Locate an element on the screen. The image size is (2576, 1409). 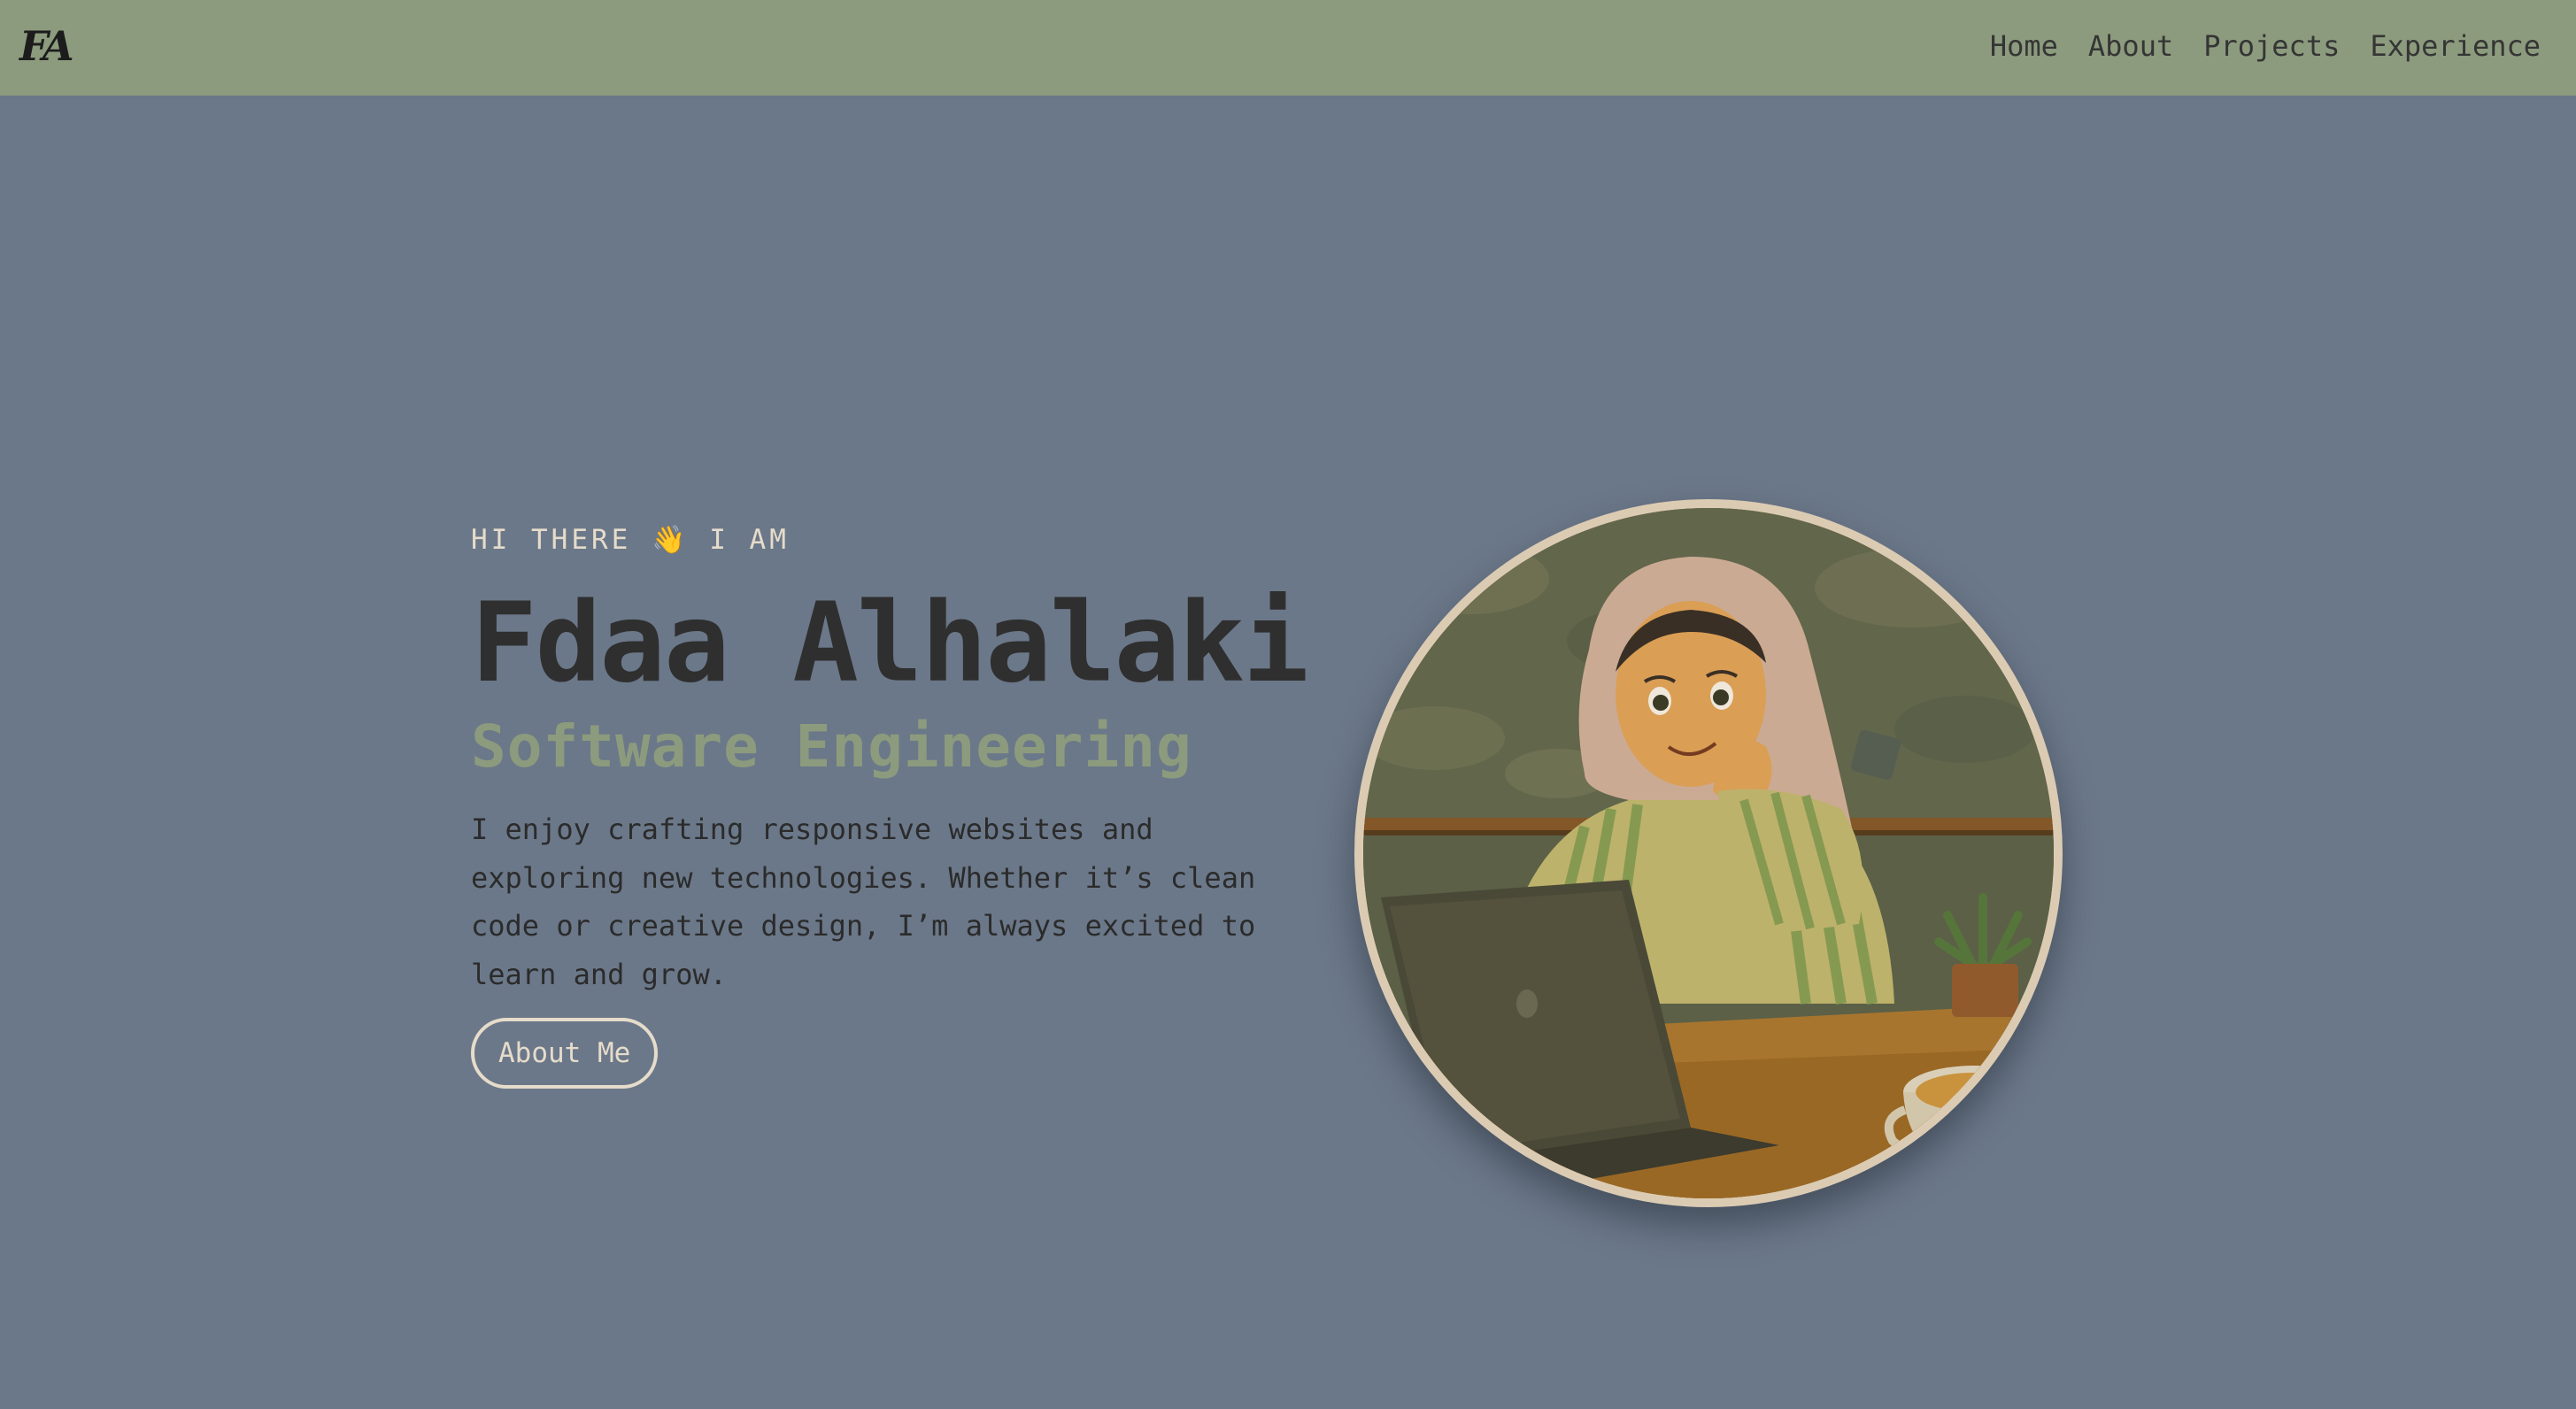
avatar-illustration-art is located at coordinates (1708, 853).